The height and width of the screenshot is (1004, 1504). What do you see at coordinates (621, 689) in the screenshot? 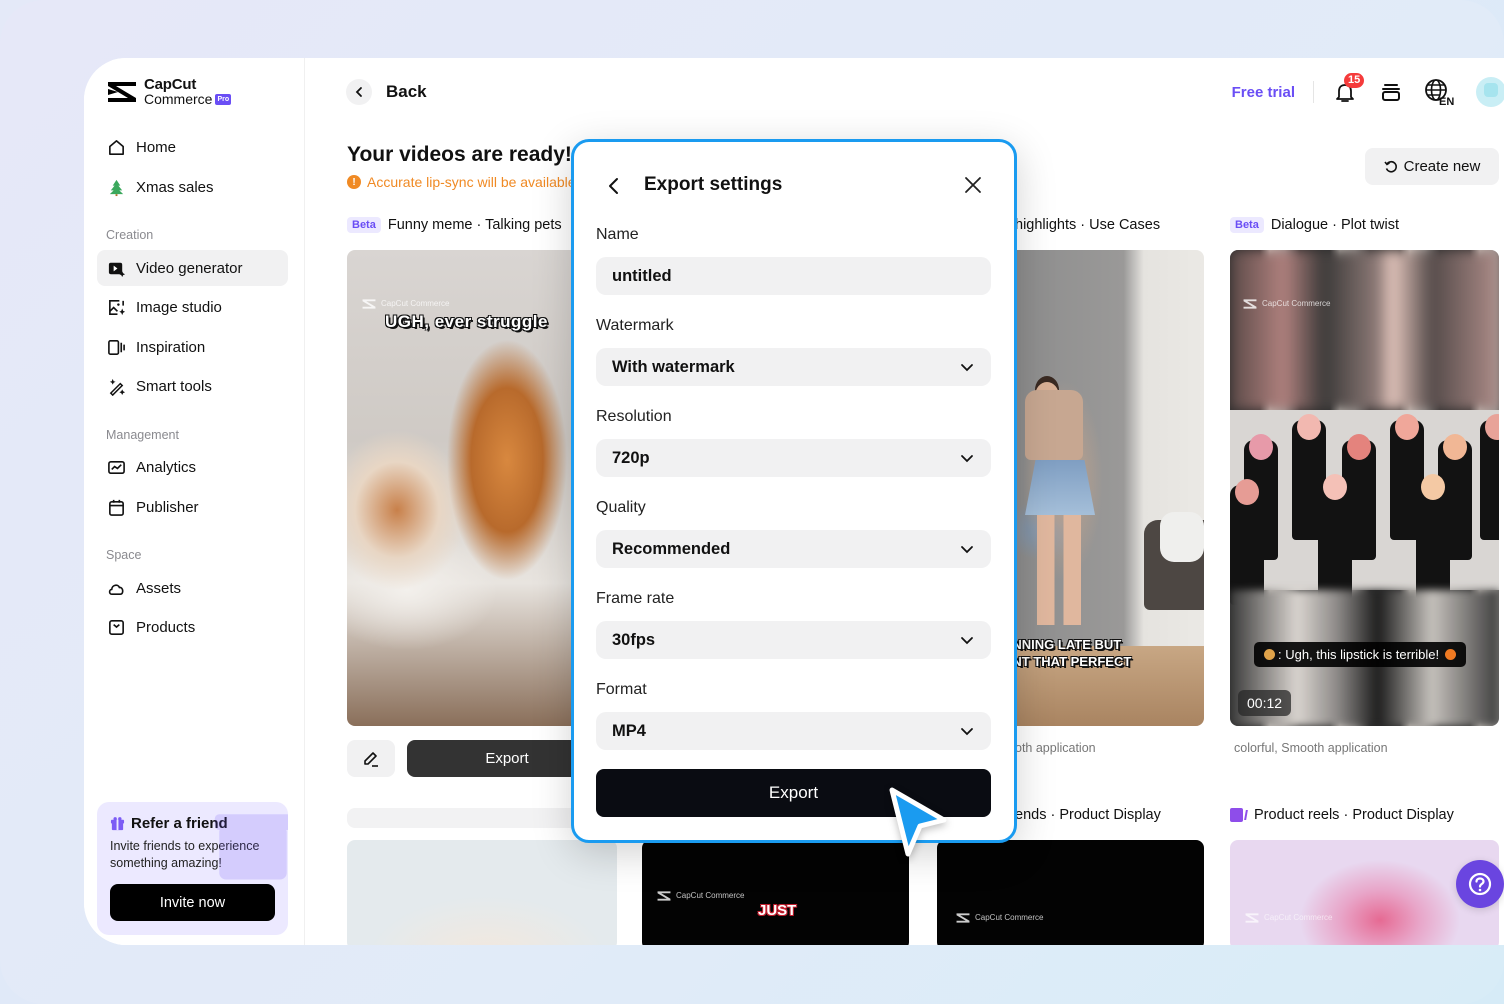
I see `format-label: Format` at bounding box center [621, 689].